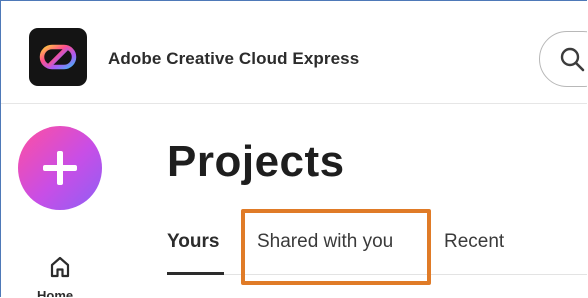  I want to click on tab-yours: Yours, so click(193, 242).